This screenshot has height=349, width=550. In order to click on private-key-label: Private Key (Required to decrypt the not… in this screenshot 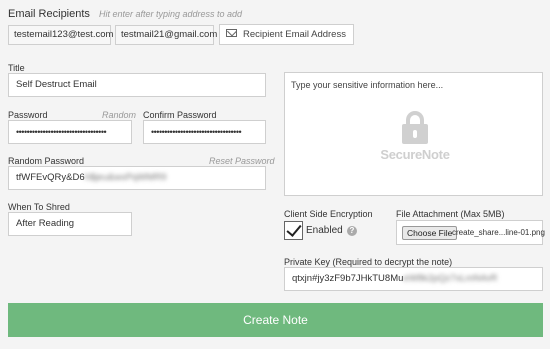, I will do `click(368, 262)`.